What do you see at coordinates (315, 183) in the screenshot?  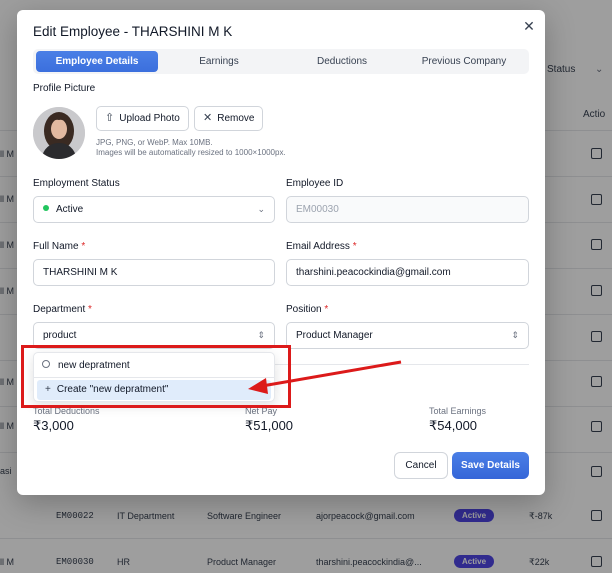 I see `employee-id-label: Employee ID` at bounding box center [315, 183].